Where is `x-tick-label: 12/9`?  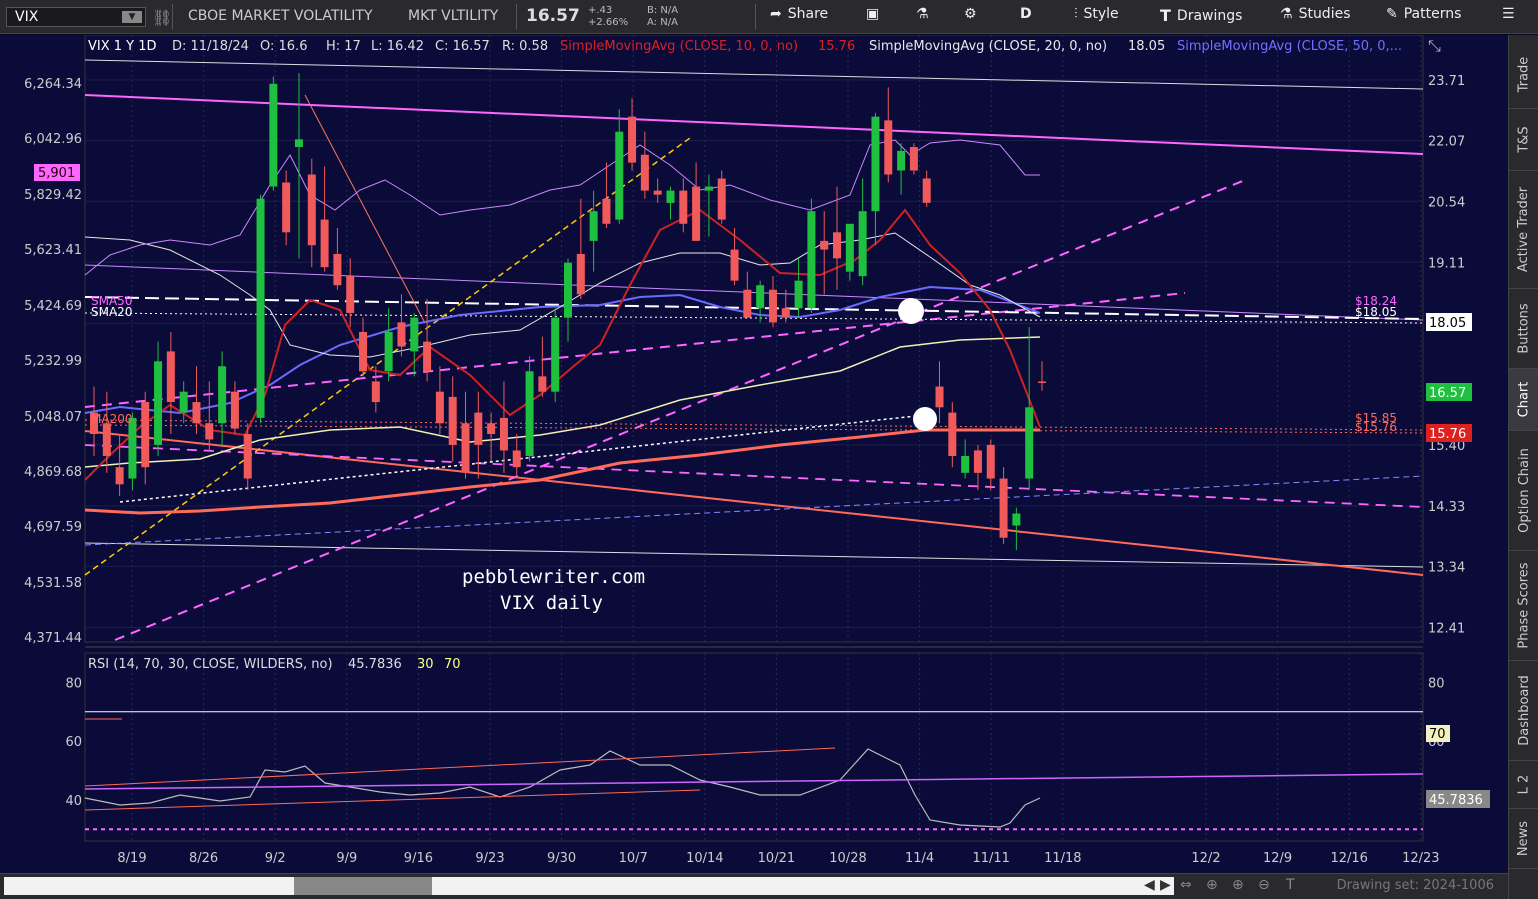
x-tick-label: 12/9 is located at coordinates (1277, 858).